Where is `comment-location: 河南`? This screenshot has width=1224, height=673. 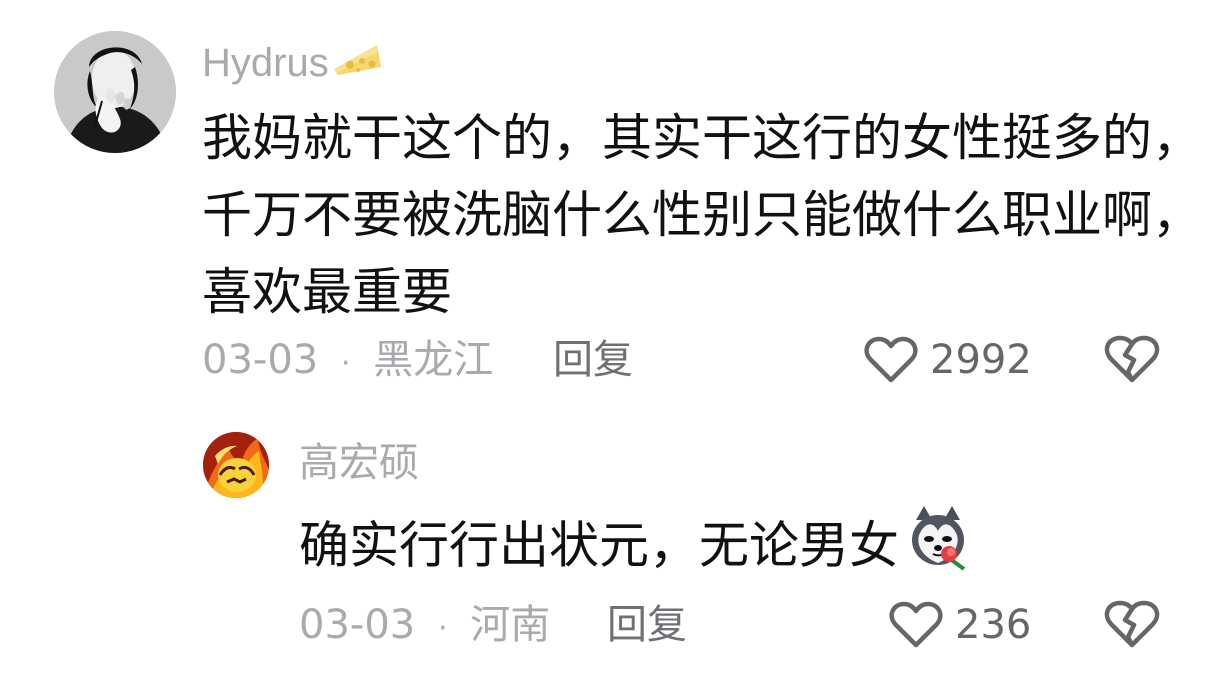 comment-location: 河南 is located at coordinates (510, 625).